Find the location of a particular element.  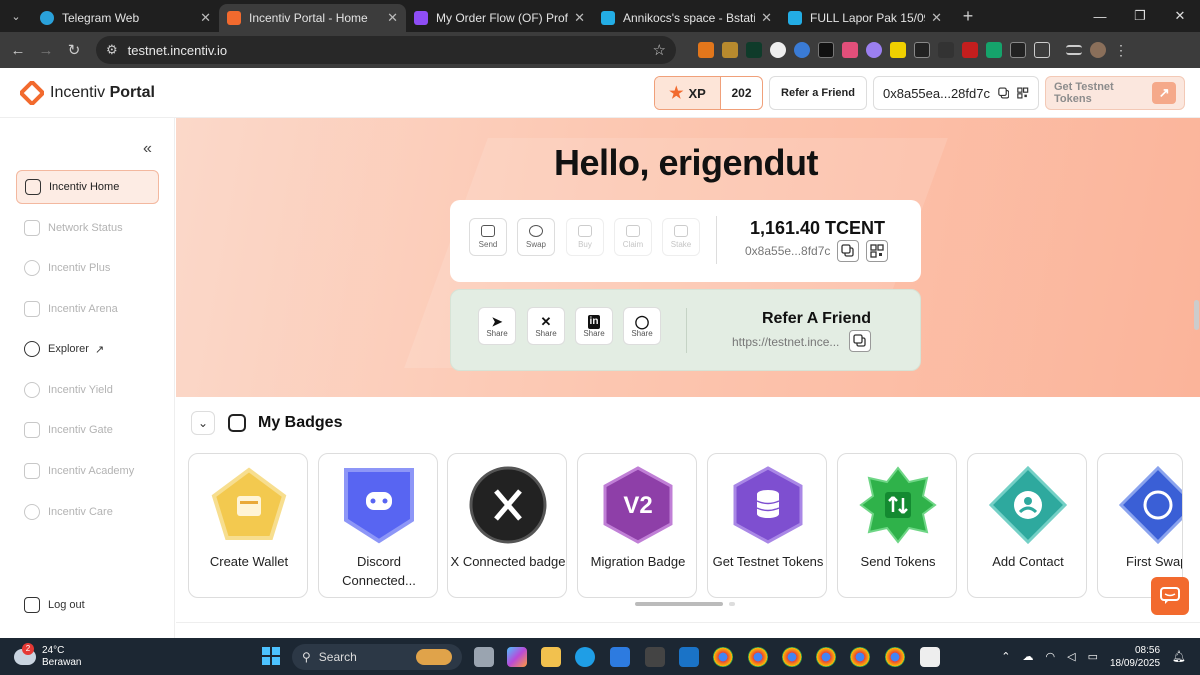

share-x-button: ✕ Share is located at coordinates (546, 326).